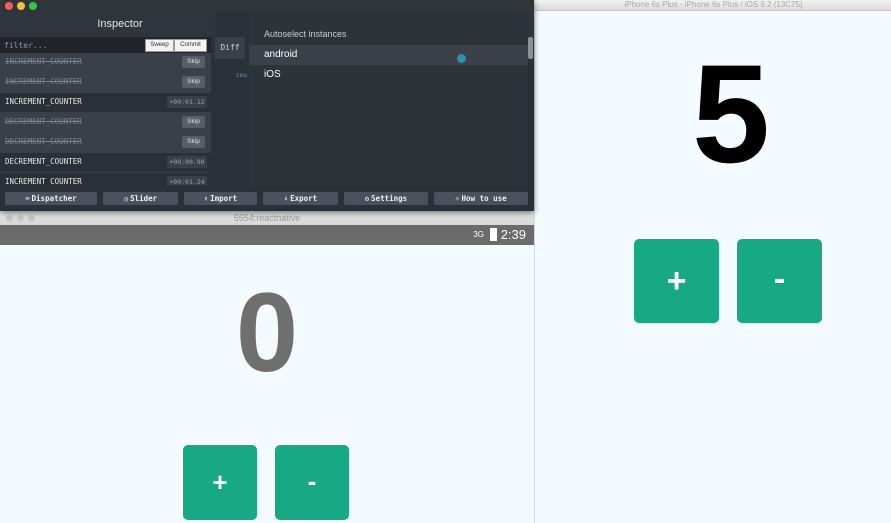  What do you see at coordinates (230, 48) in the screenshot?
I see `tab-diff: Diff` at bounding box center [230, 48].